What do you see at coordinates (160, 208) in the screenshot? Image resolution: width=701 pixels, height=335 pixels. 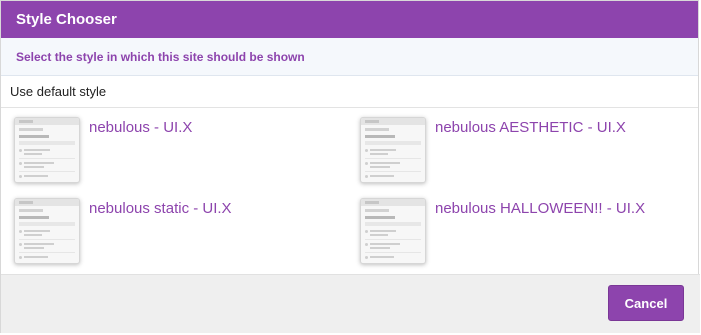 I see `style-option-label: nebulous static - UI.X` at bounding box center [160, 208].